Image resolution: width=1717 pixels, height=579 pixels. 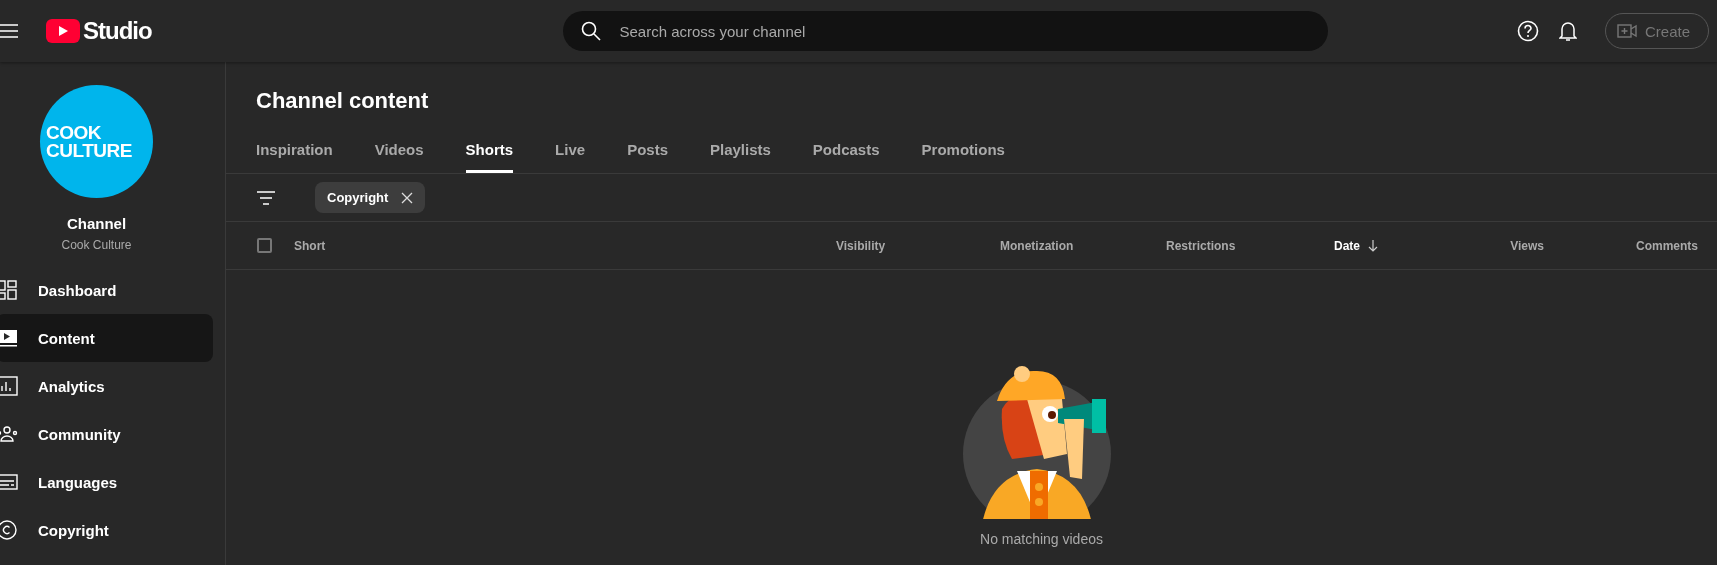 I want to click on channel-name: Cook Culture, so click(x=96, y=245).